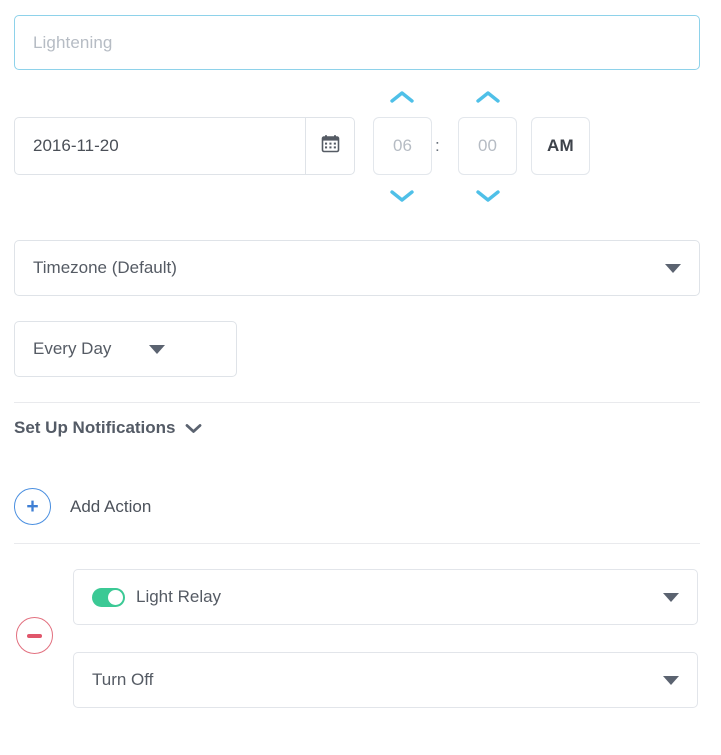 This screenshot has height=755, width=721. What do you see at coordinates (111, 506) in the screenshot?
I see `add-action-label: Add Action` at bounding box center [111, 506].